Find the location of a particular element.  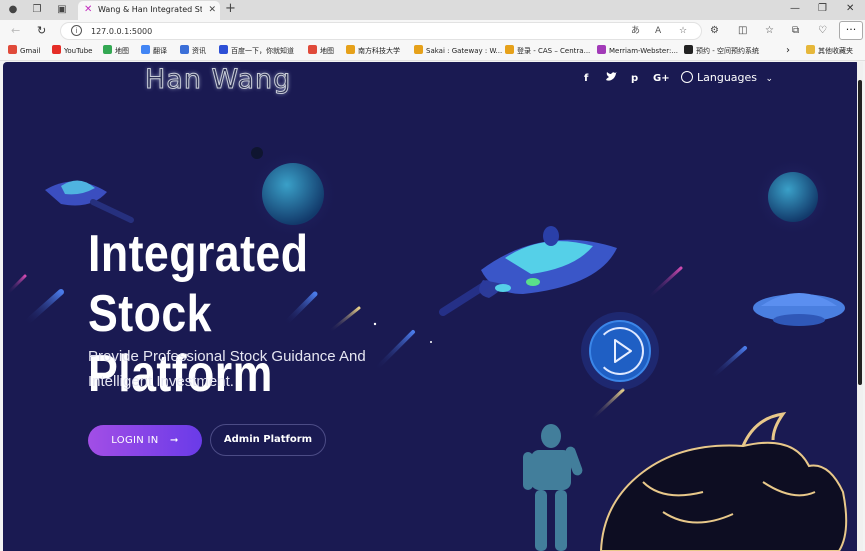

url-text: 127.0.0.1:5000 is located at coordinates (121, 31).